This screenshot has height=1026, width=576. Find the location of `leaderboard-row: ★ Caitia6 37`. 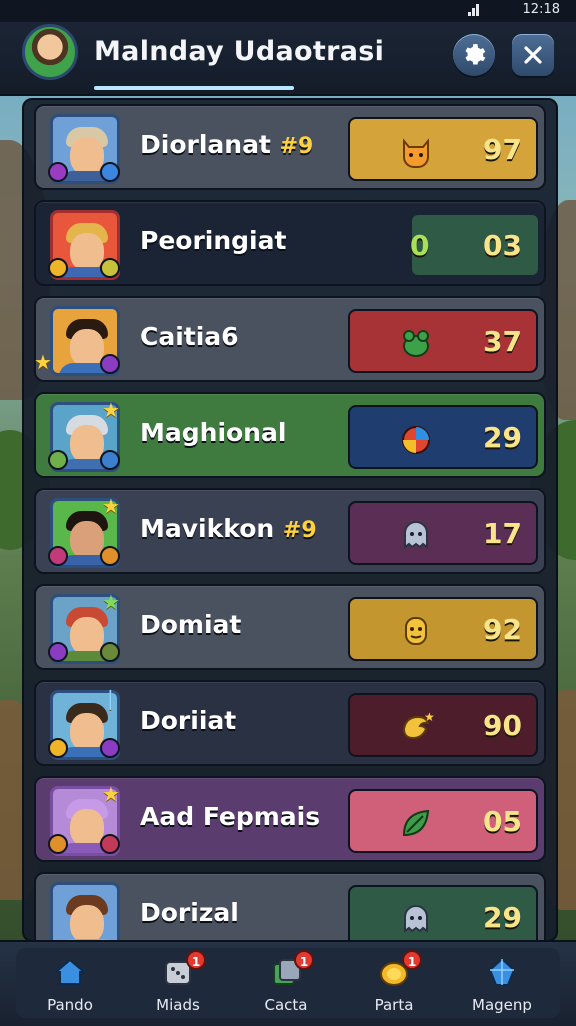

leaderboard-row: ★ Caitia6 37 is located at coordinates (290, 339).